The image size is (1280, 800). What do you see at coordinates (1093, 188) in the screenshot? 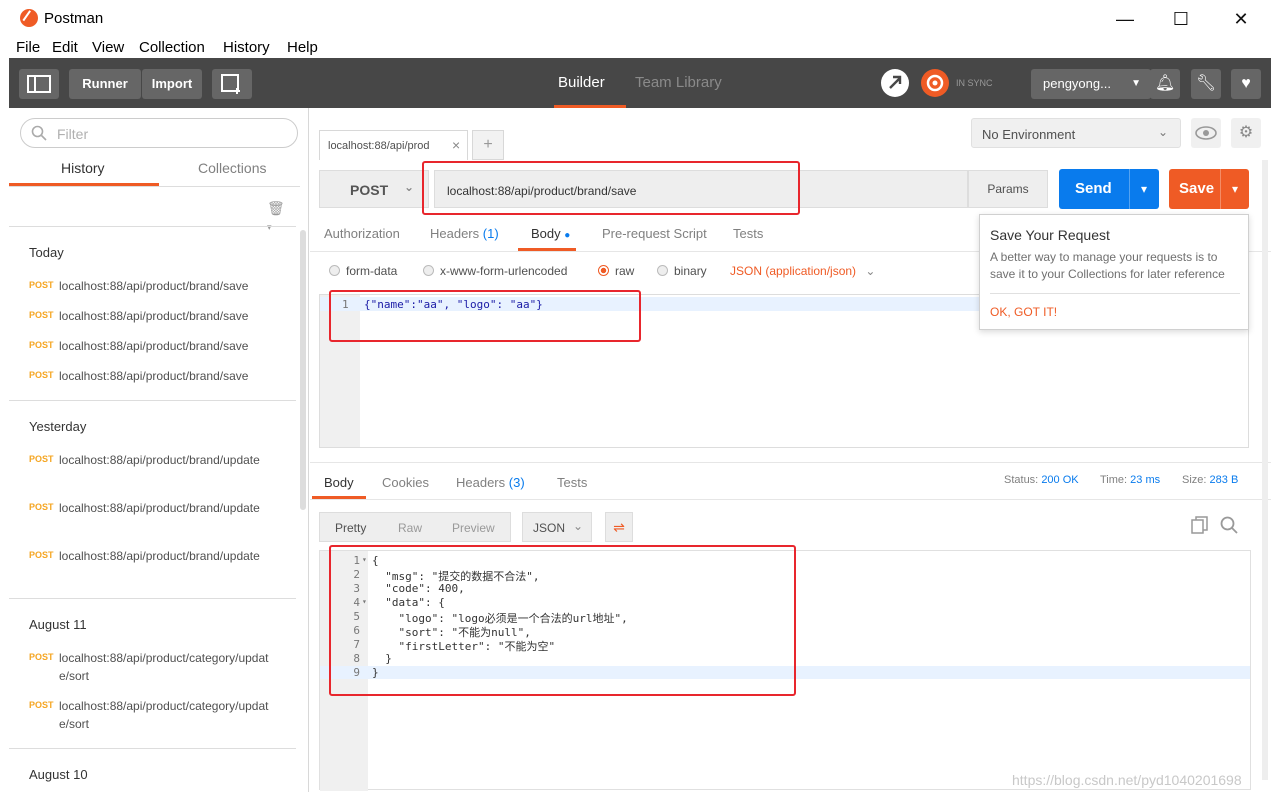
I see `send-label: Send` at bounding box center [1093, 188].